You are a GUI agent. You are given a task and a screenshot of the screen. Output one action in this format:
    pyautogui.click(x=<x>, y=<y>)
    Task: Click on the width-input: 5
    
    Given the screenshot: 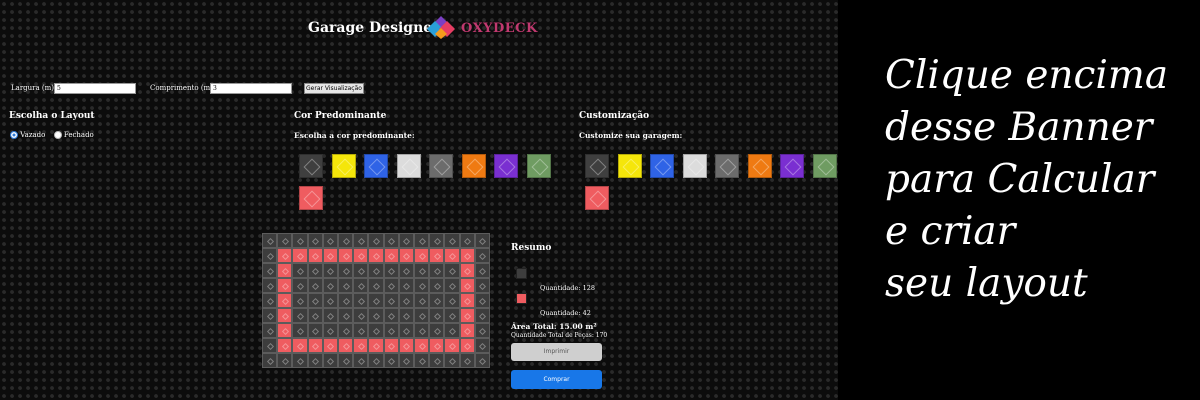 What is the action you would take?
    pyautogui.click(x=95, y=88)
    